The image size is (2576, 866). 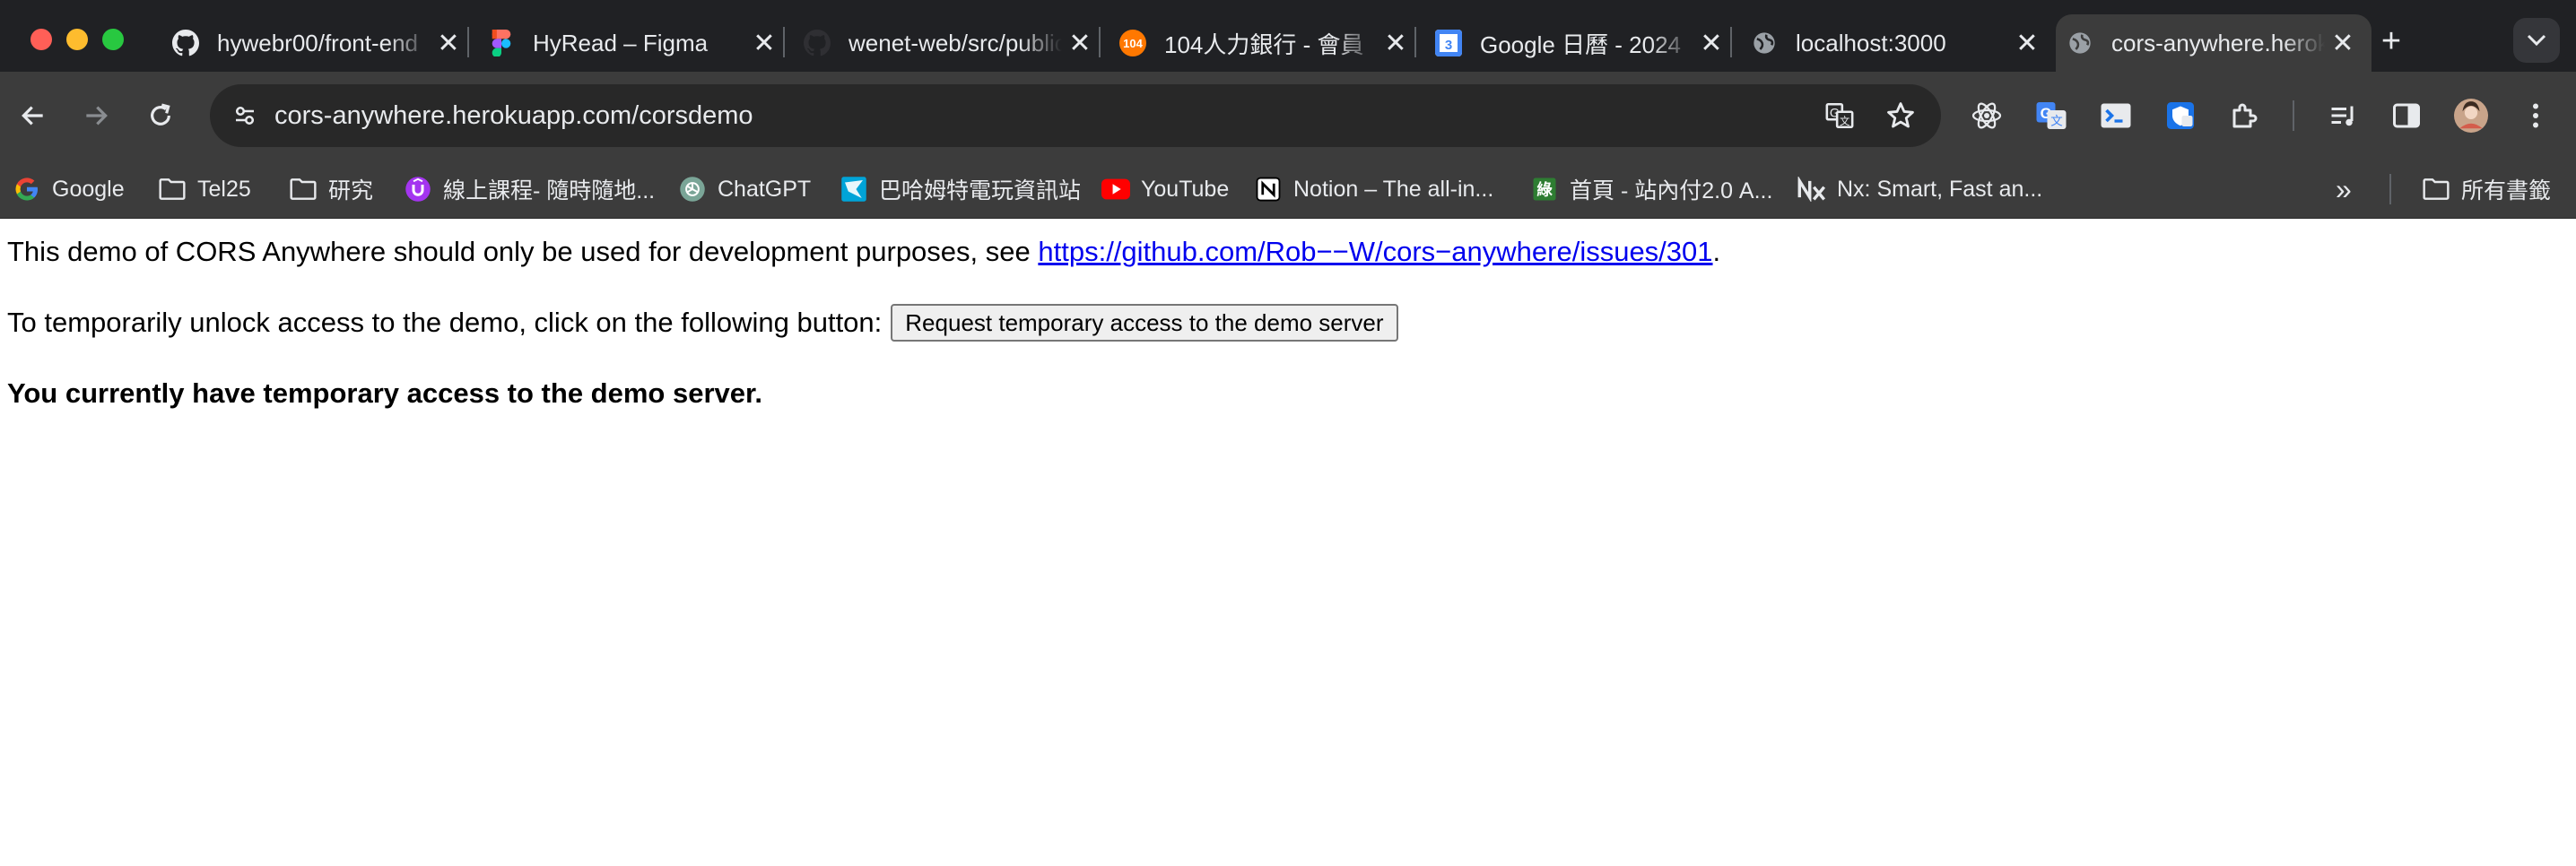 I want to click on forward-button, so click(x=96, y=116).